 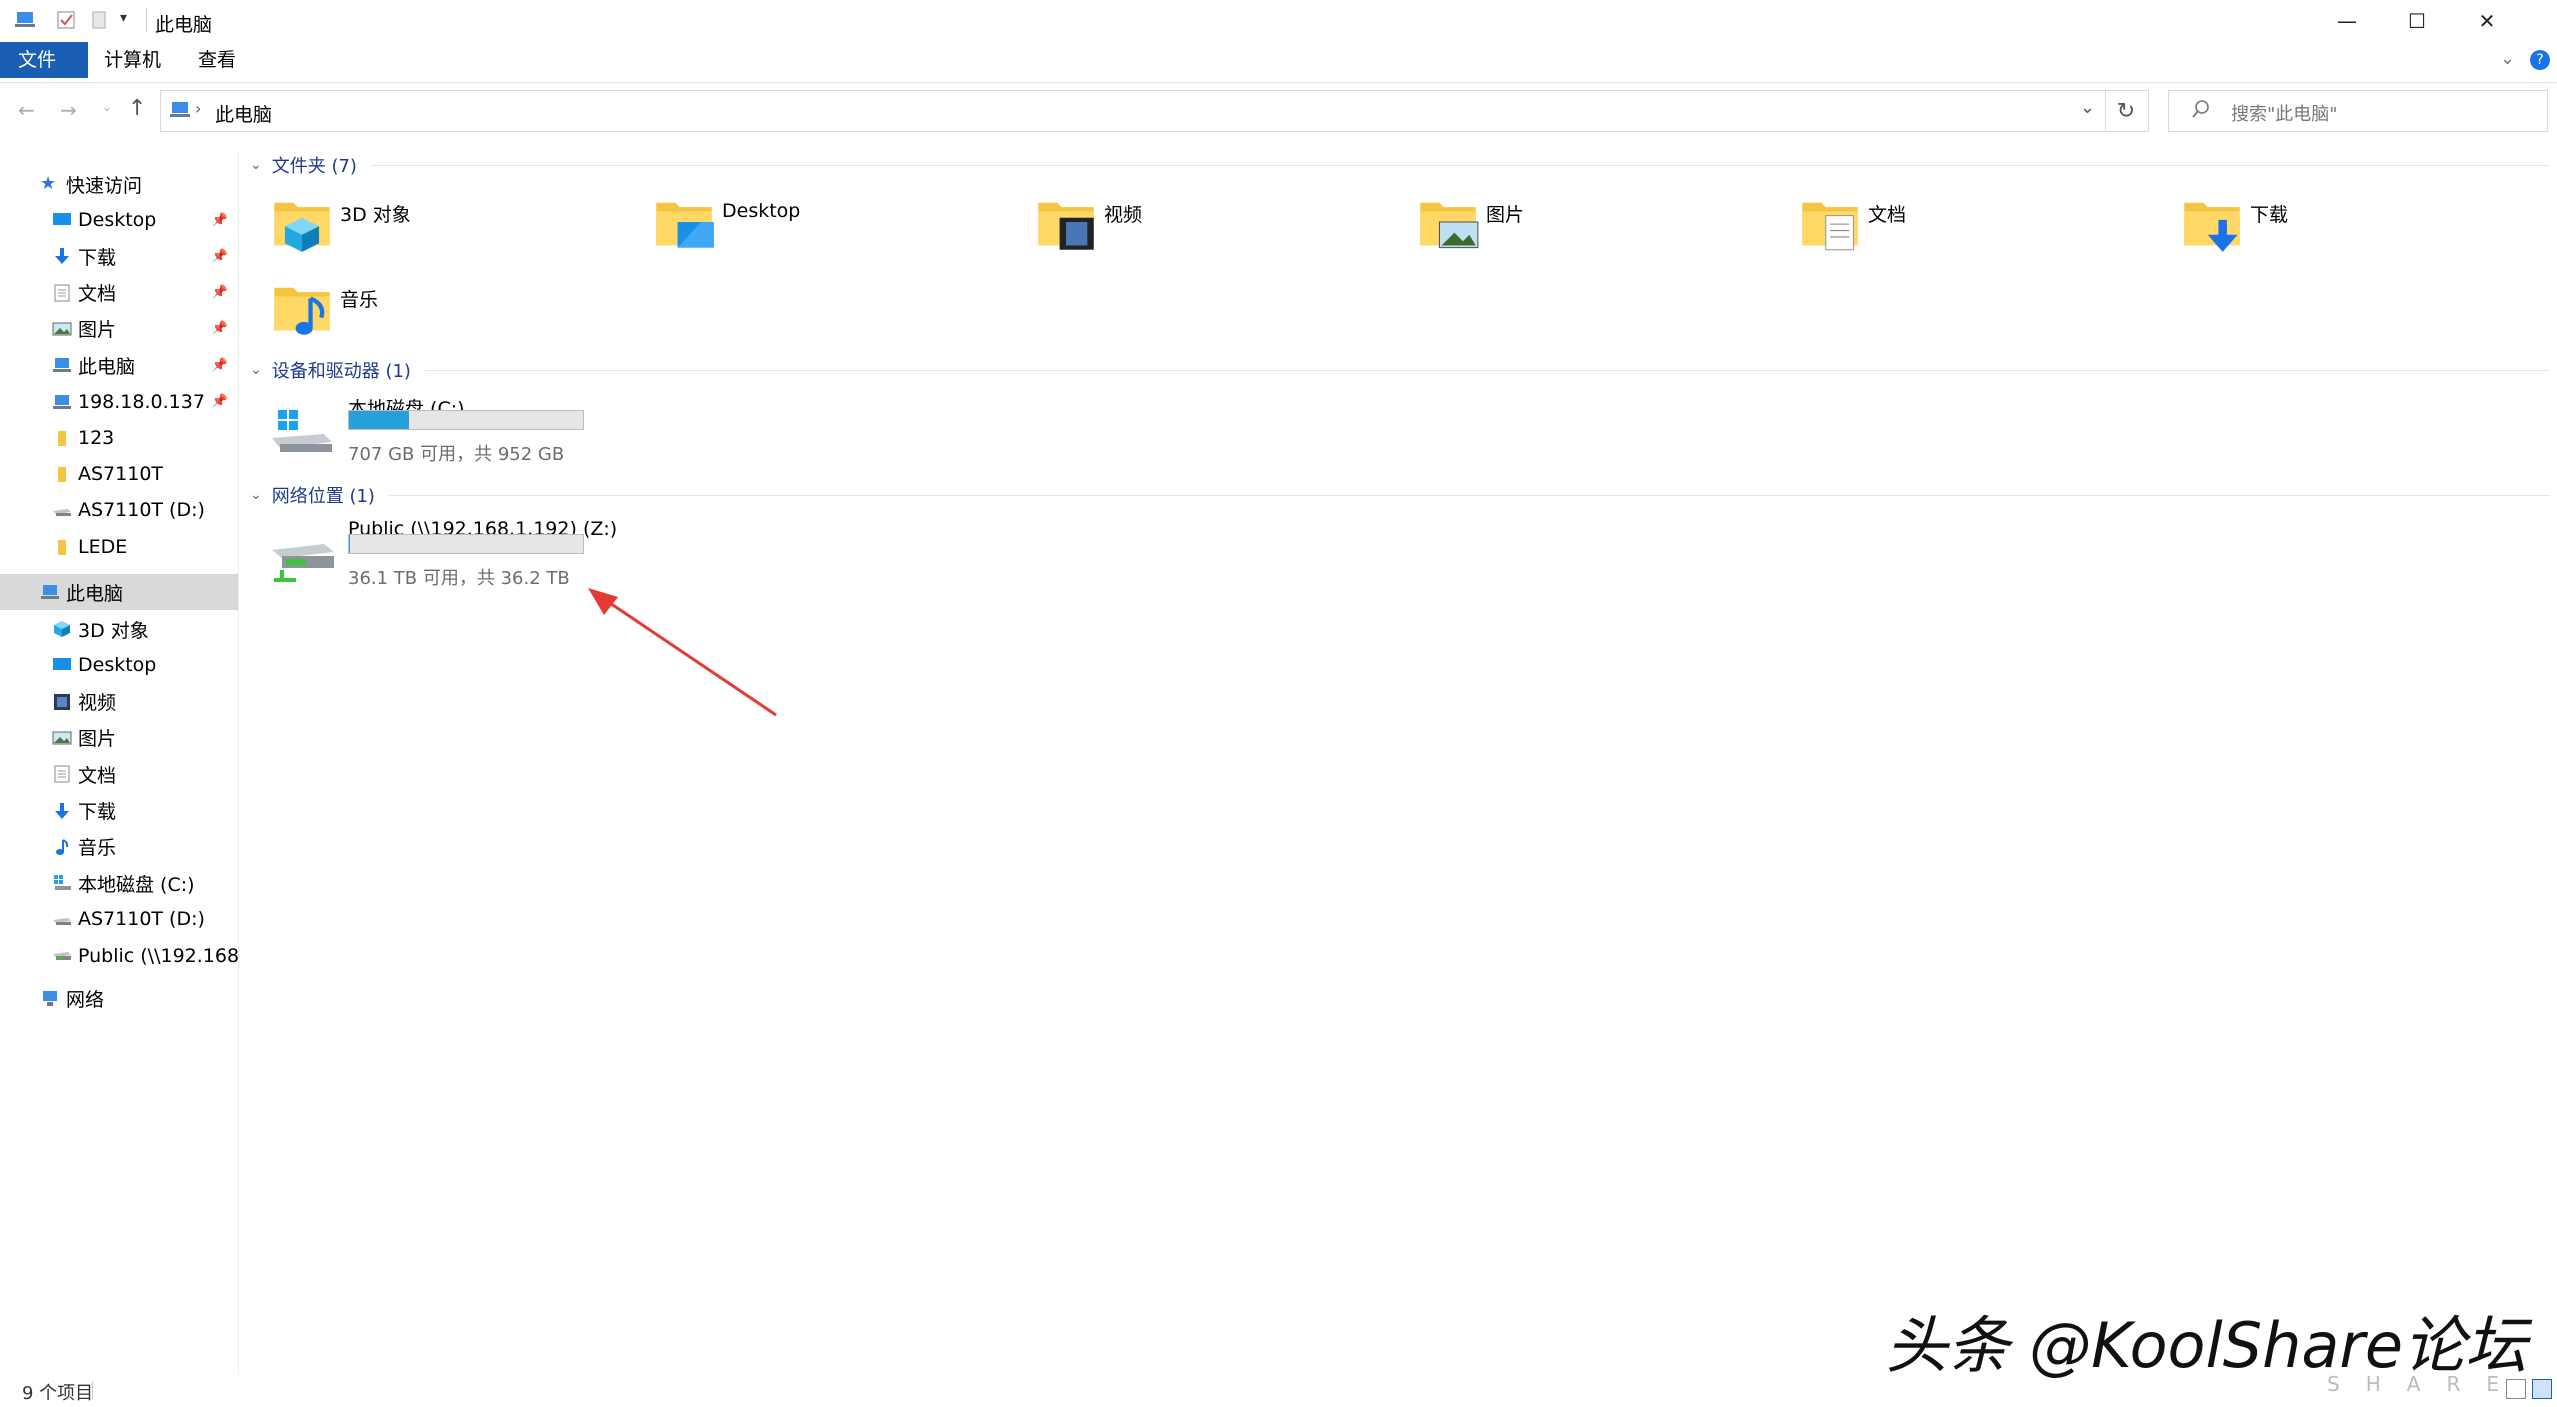 I want to click on download-icon, so click(x=62, y=811).